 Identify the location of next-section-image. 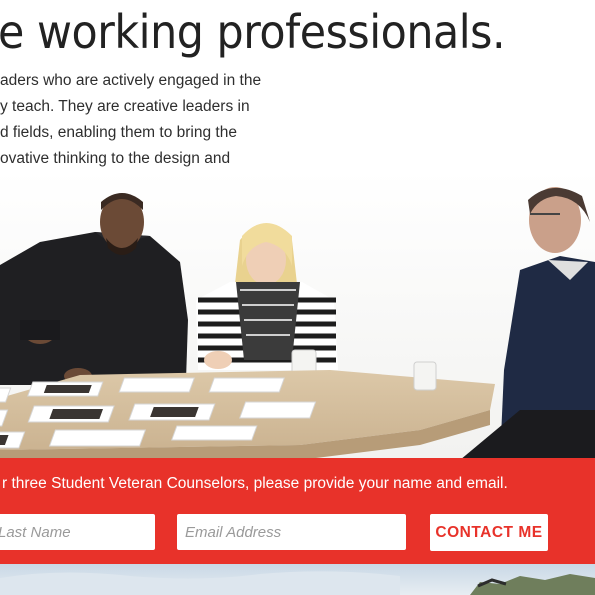
(297, 579).